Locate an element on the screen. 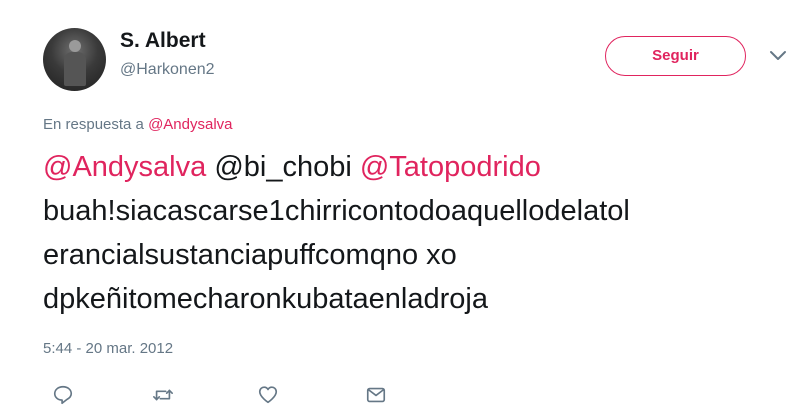  retweet-icon is located at coordinates (163, 395).